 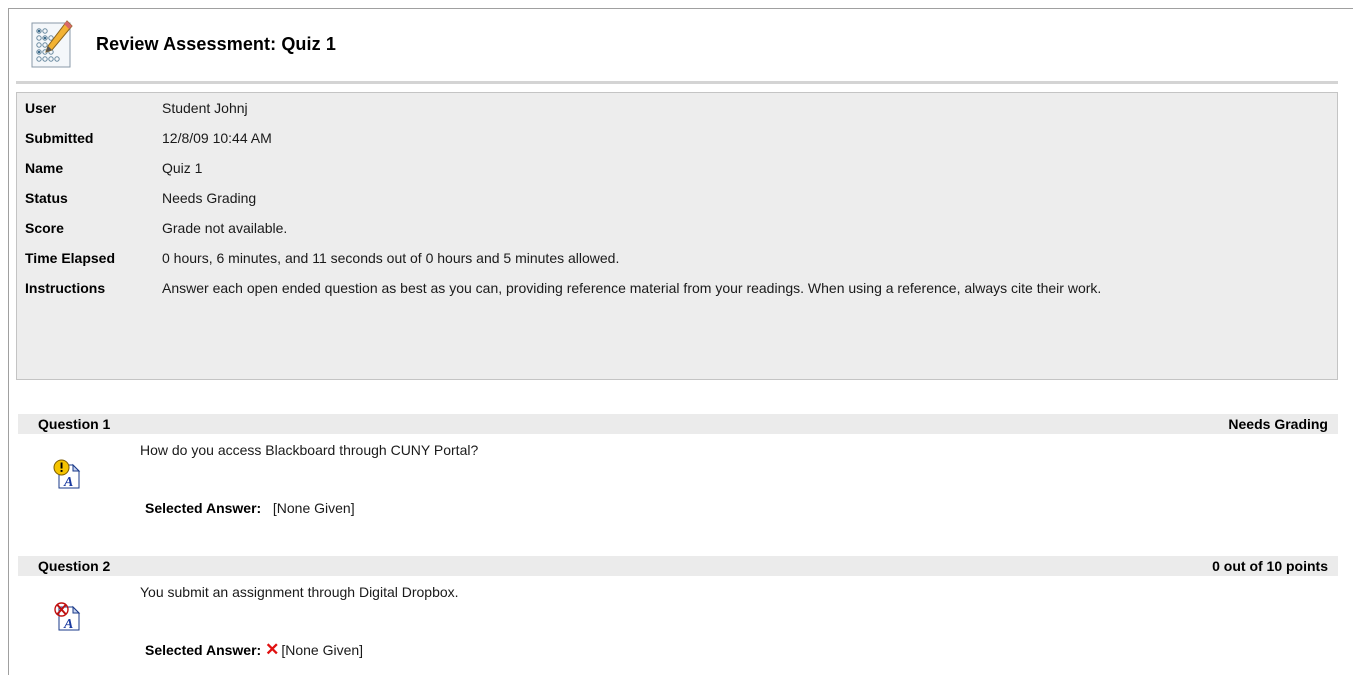 What do you see at coordinates (182, 168) in the screenshot?
I see `info-value: Quiz 1` at bounding box center [182, 168].